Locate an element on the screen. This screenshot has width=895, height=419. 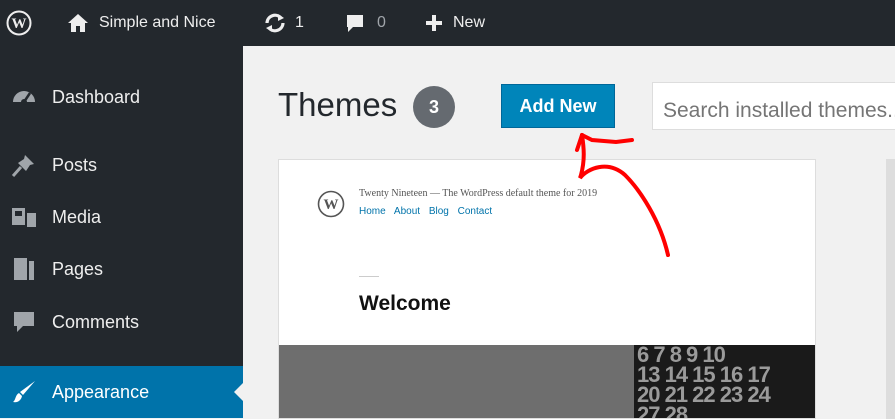
theme-welcome-heading: Welcome is located at coordinates (405, 303).